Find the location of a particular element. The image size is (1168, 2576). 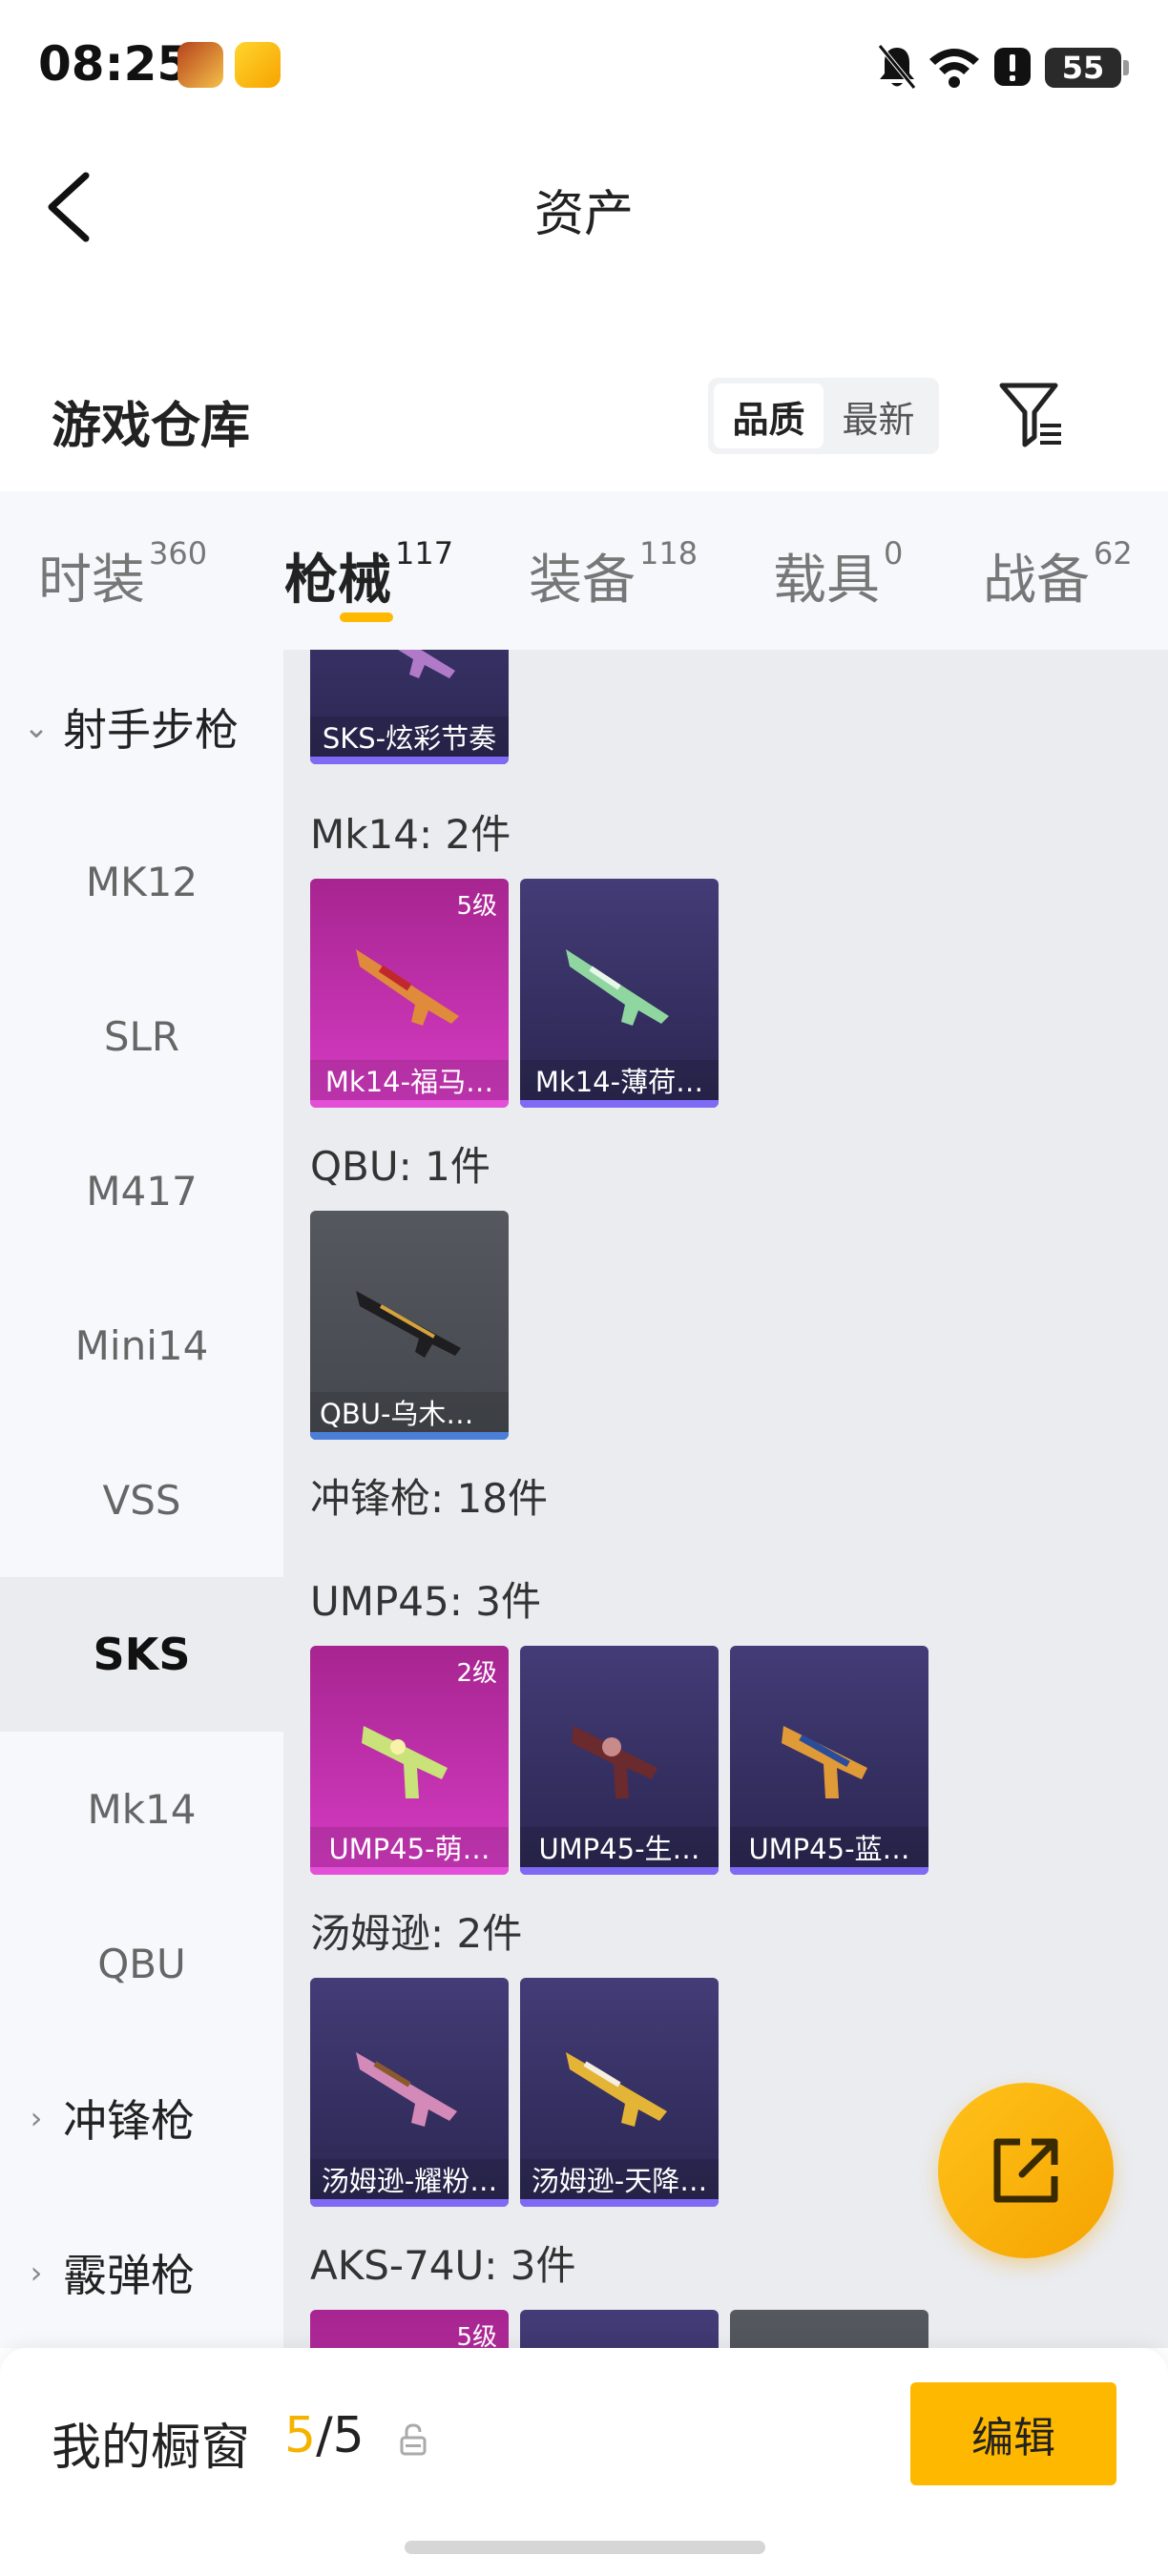

sidebar-item-mini14: Mini14 is located at coordinates (141, 1345).